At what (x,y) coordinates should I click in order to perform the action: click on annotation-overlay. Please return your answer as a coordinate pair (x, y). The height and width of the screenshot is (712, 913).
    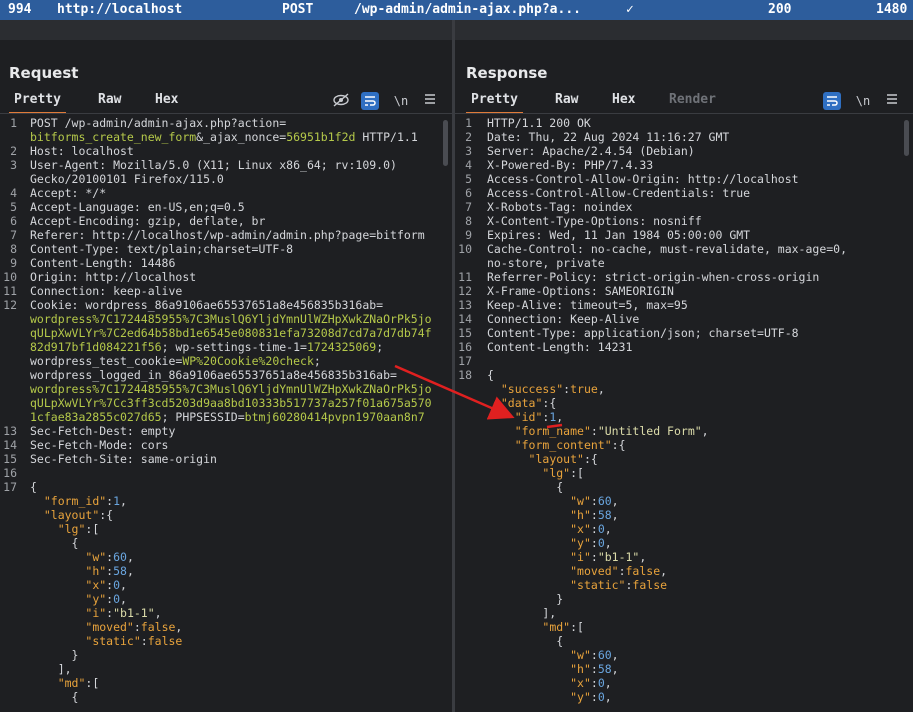
    Looking at the image, I should click on (478, 396).